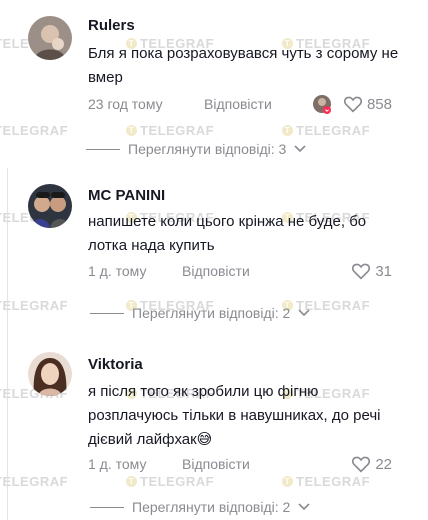 This screenshot has height=520, width=428. What do you see at coordinates (383, 271) in the screenshot?
I see `like-count: 31` at bounding box center [383, 271].